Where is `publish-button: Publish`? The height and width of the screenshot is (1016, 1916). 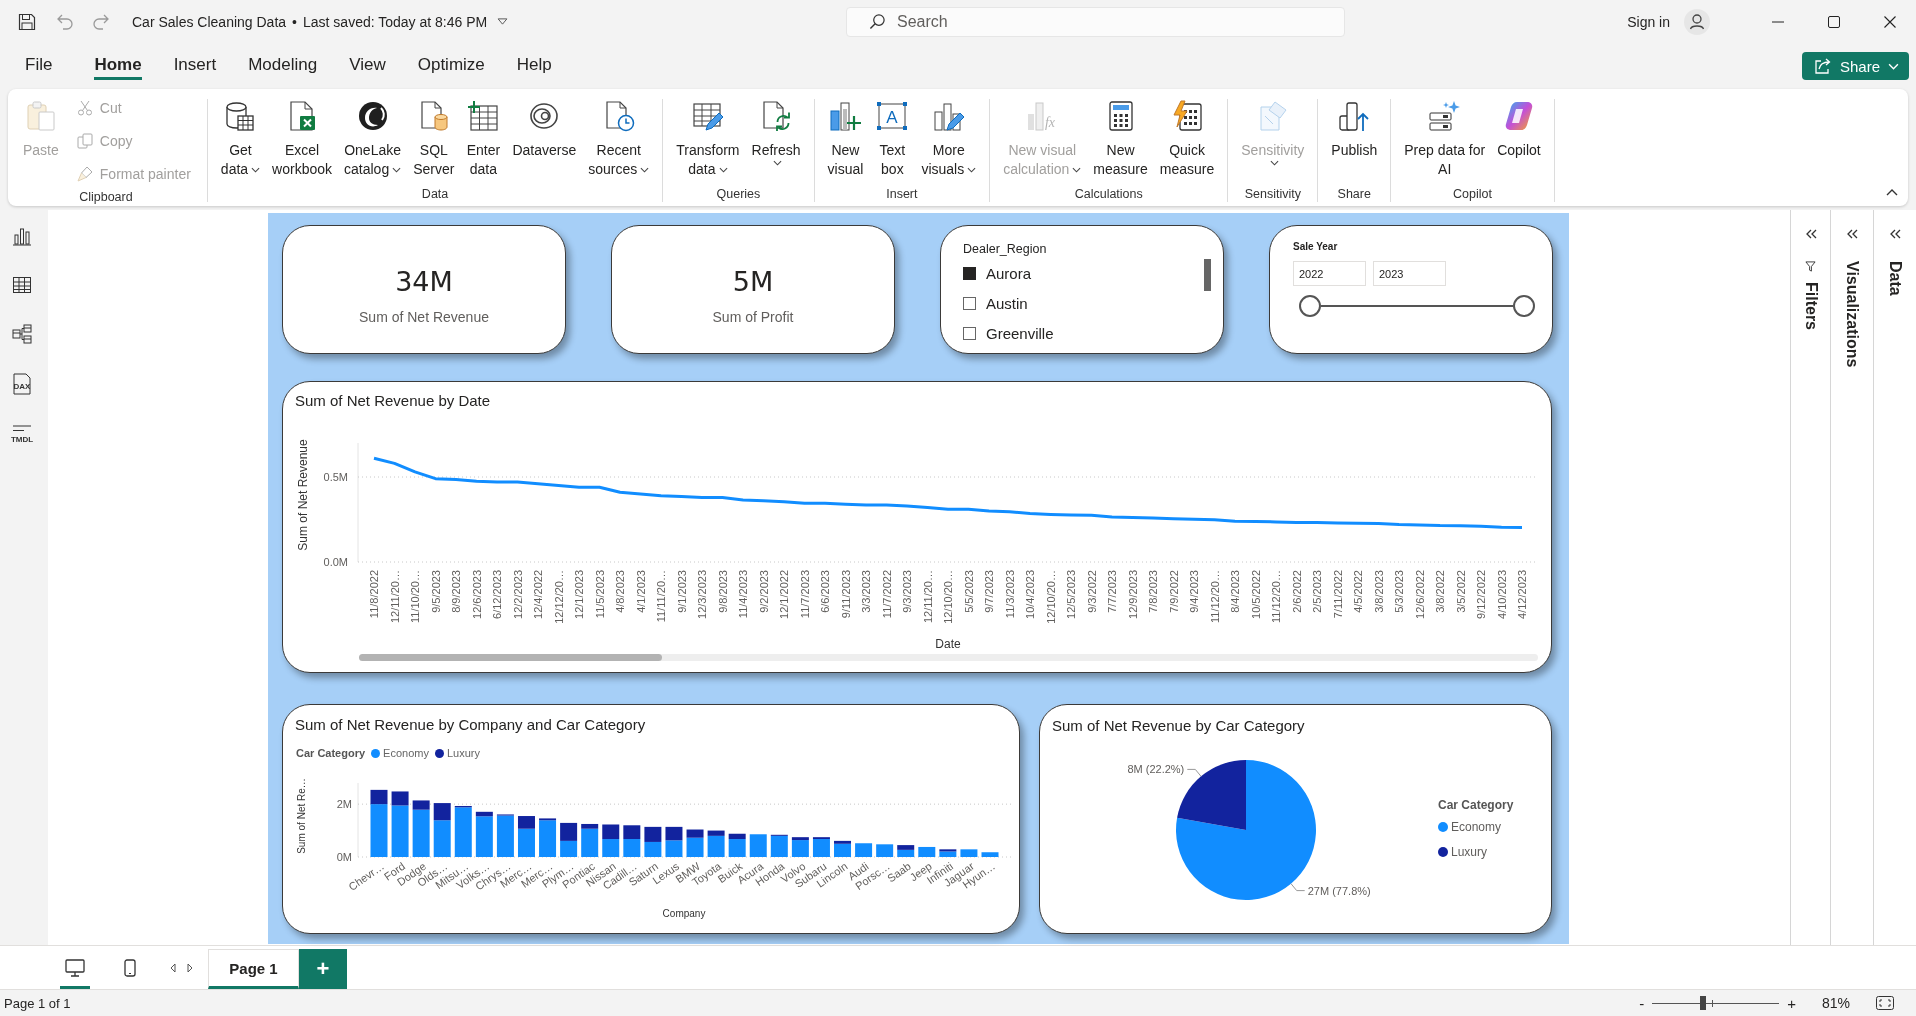
publish-button: Publish is located at coordinates (1354, 129).